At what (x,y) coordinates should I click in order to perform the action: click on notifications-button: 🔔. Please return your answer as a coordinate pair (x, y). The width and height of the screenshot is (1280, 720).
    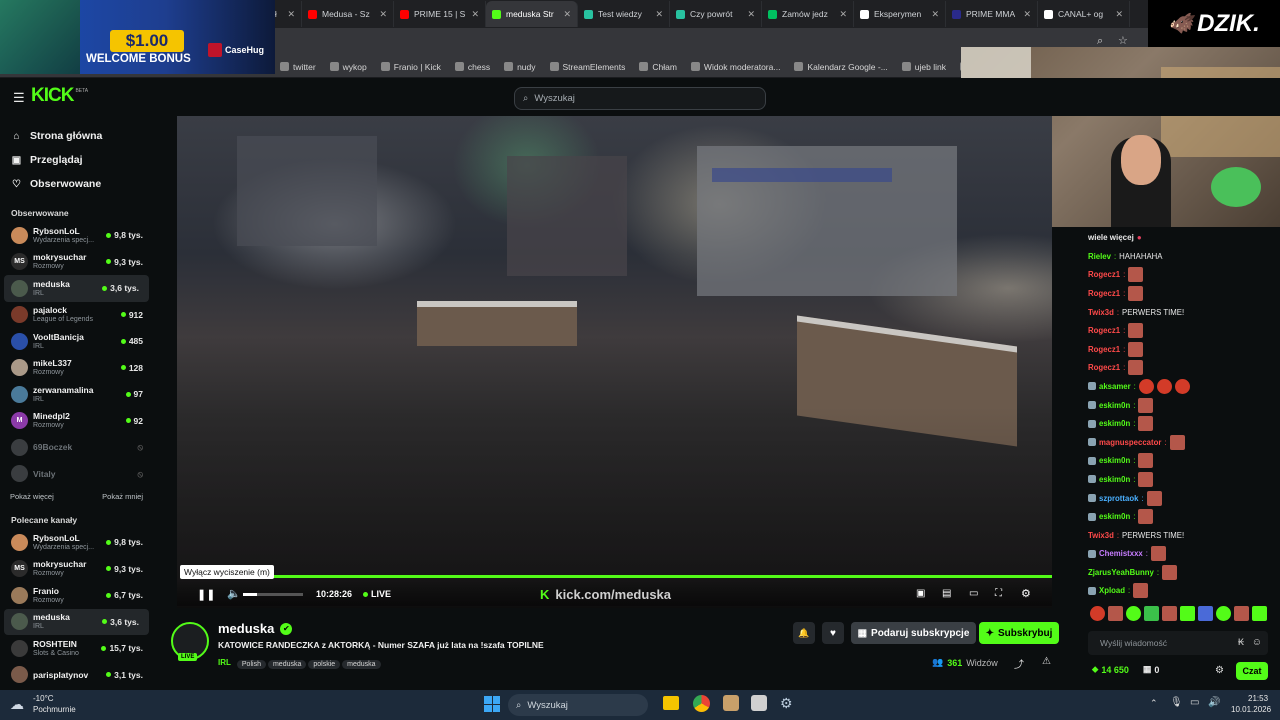
    Looking at the image, I should click on (804, 633).